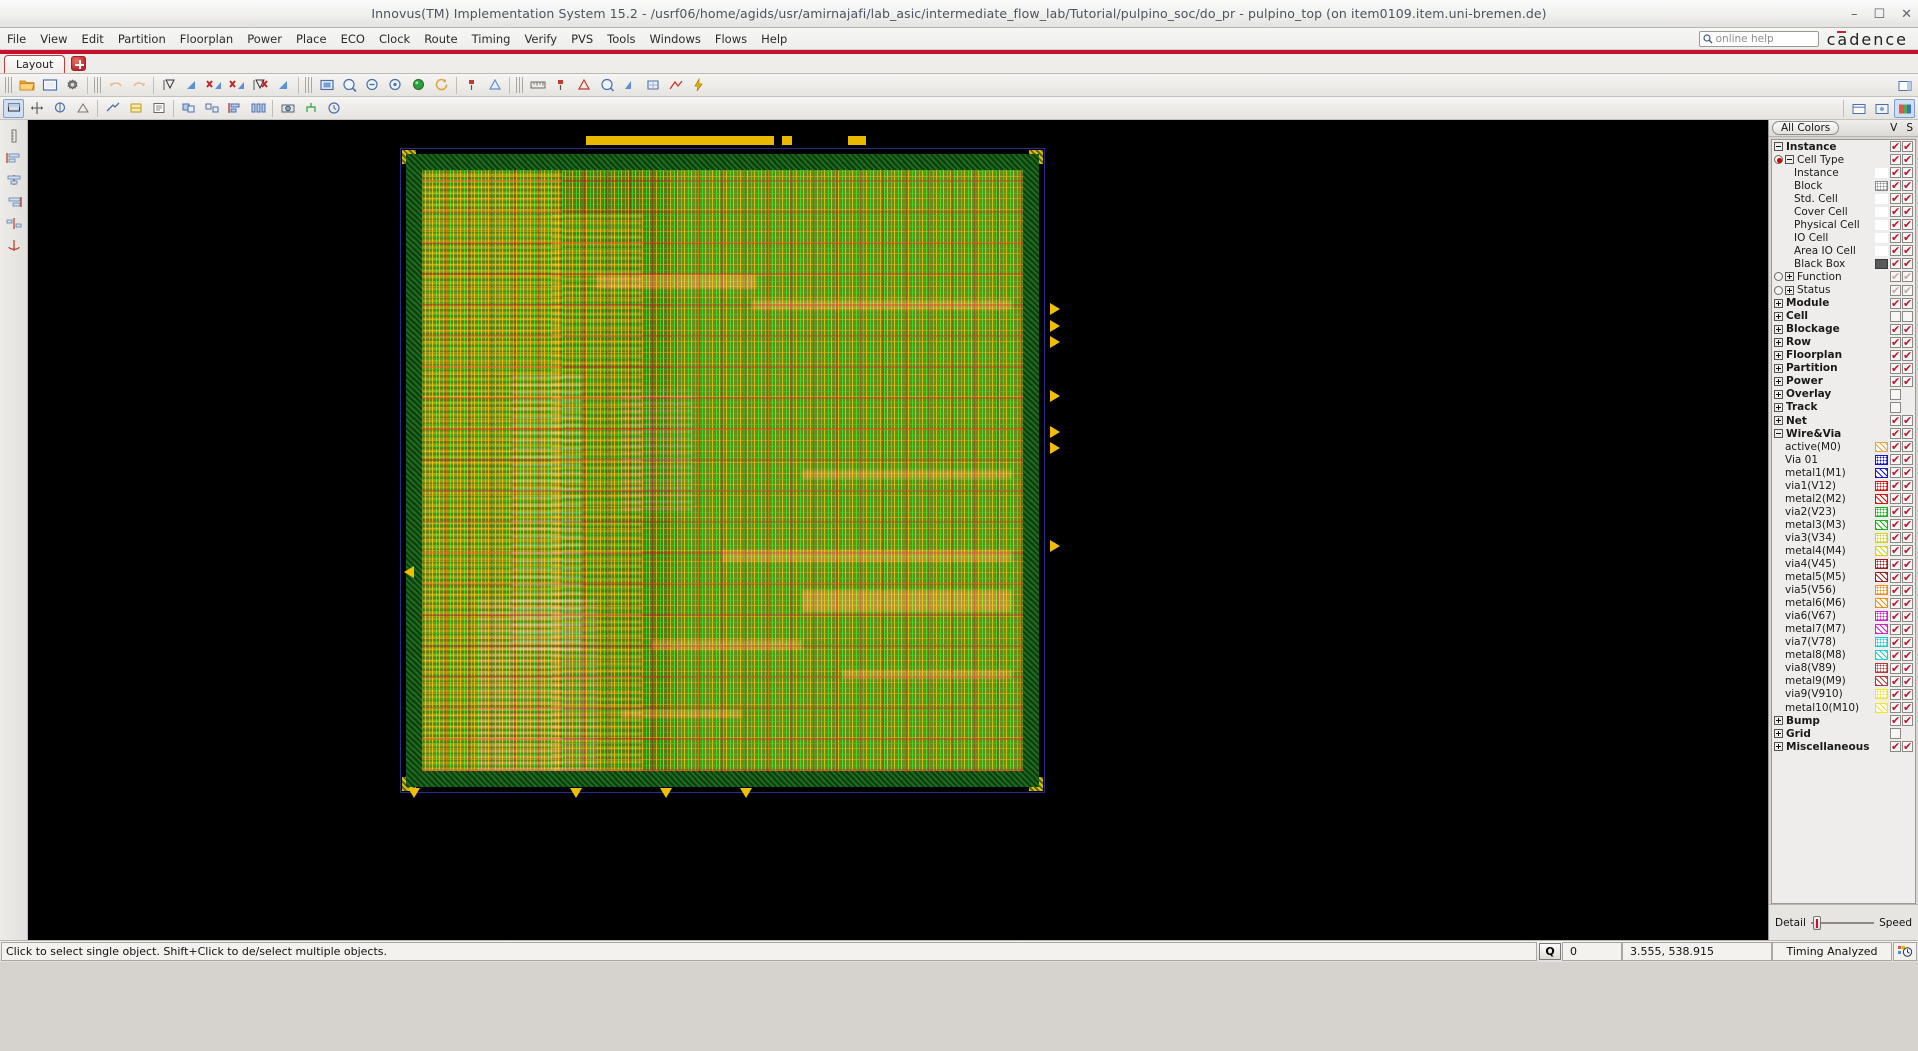 This screenshot has width=1918, height=1051. Describe the element at coordinates (82, 108) in the screenshot. I see `cut-tool-icon` at that location.